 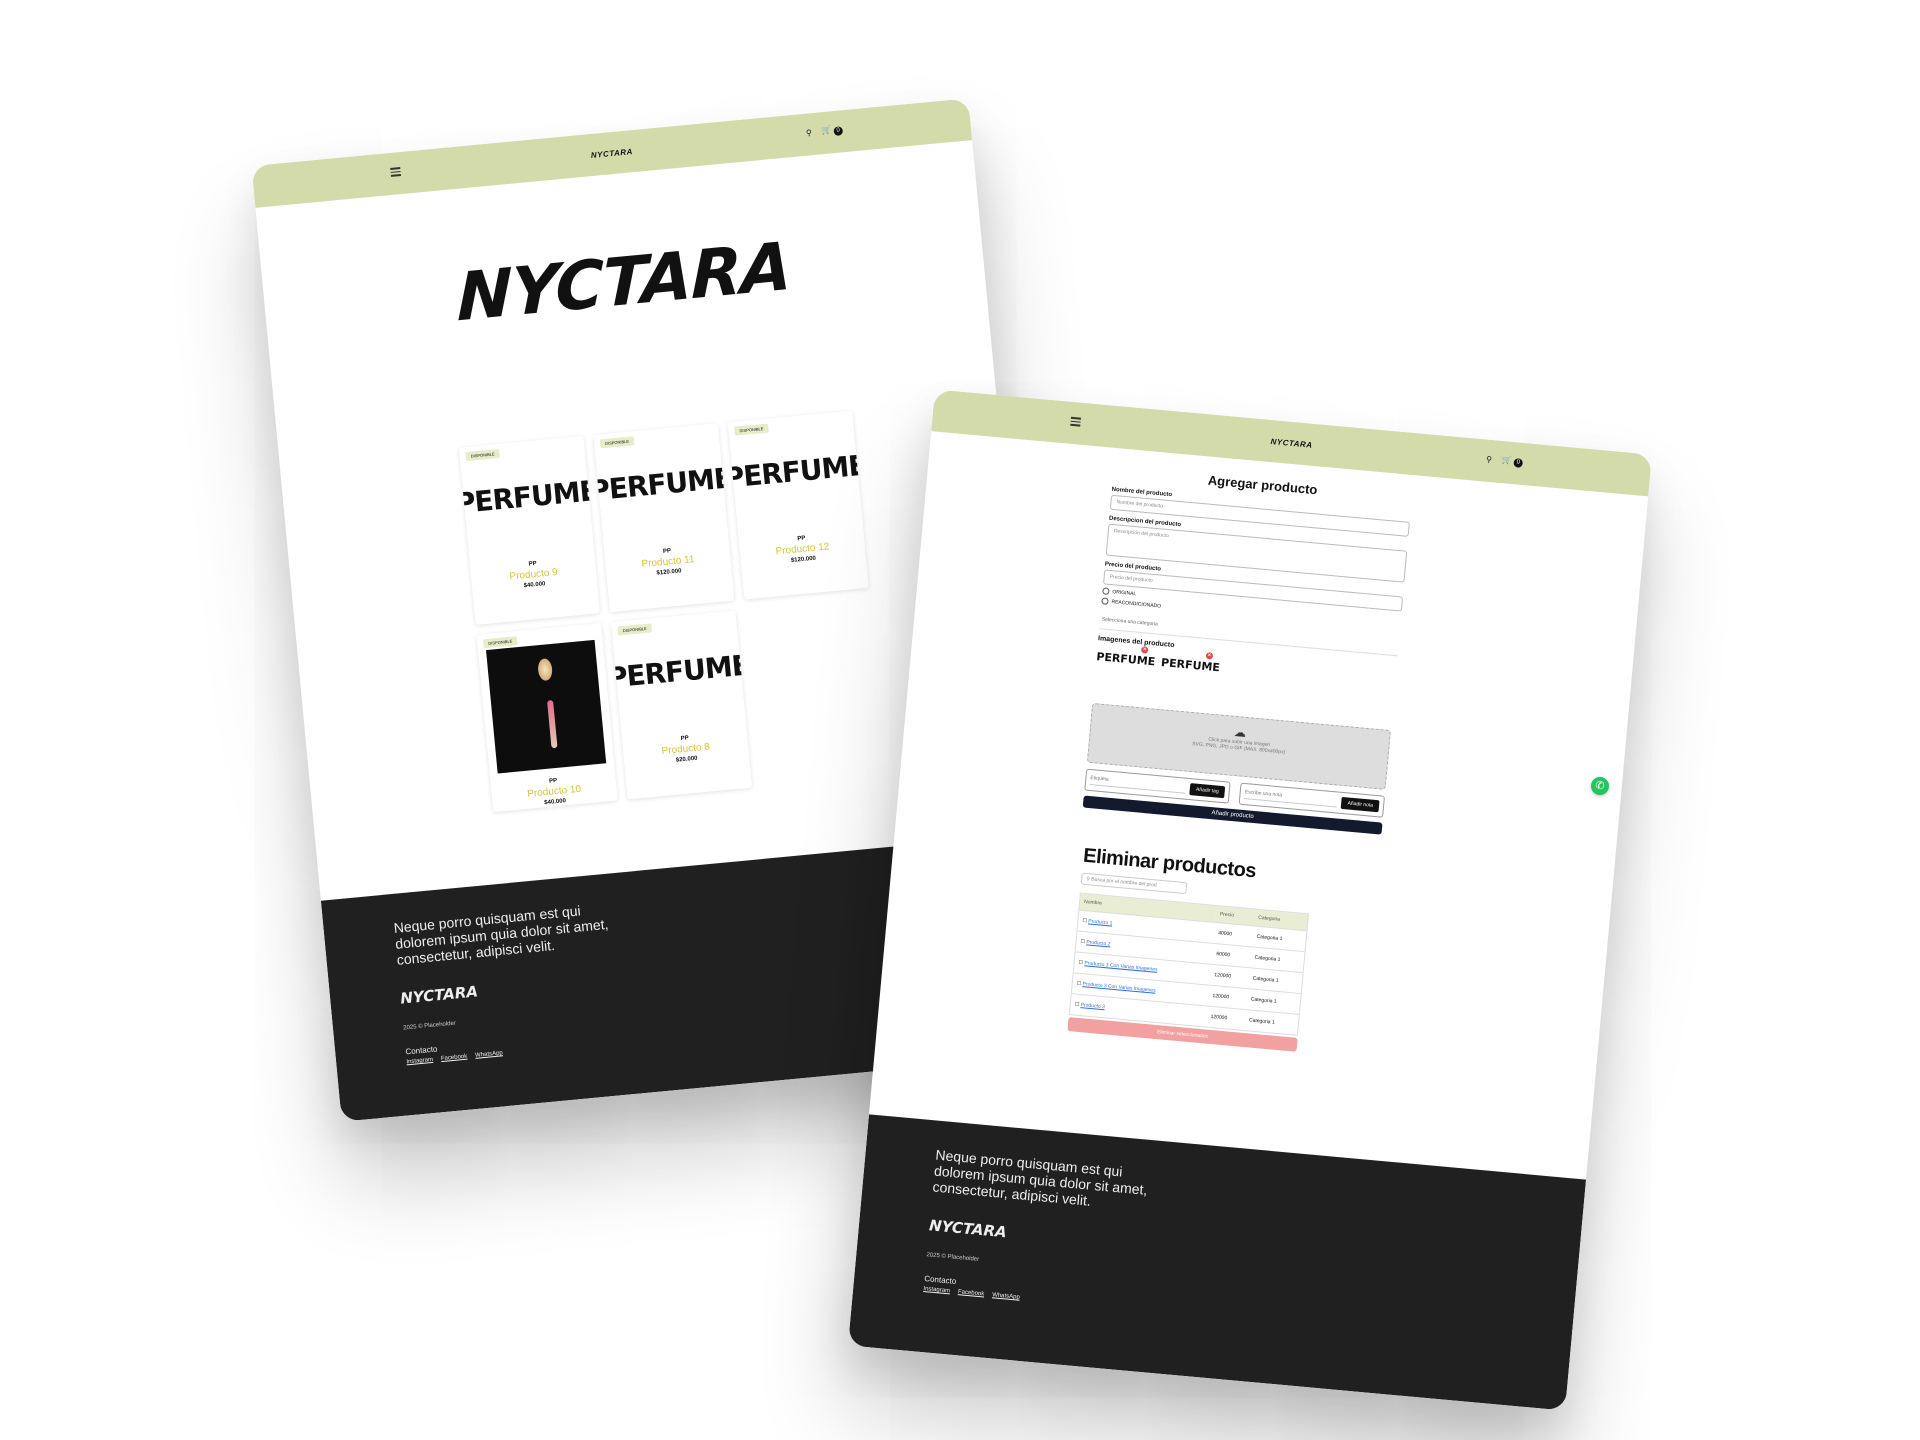 I want to click on product-card: DISPONIBLE PERFUME PP Producto 9 $40.000, so click(x=529, y=530).